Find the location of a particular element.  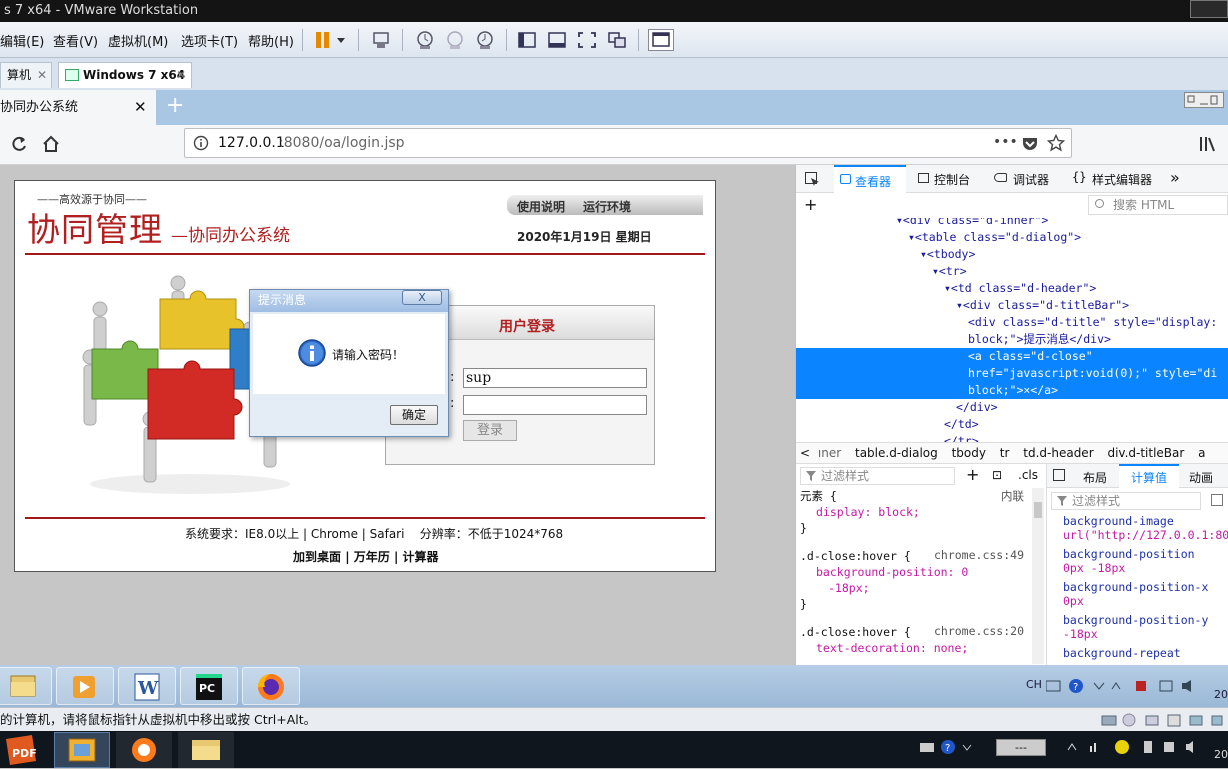

dialog-ok-button: 确定 is located at coordinates (414, 415).